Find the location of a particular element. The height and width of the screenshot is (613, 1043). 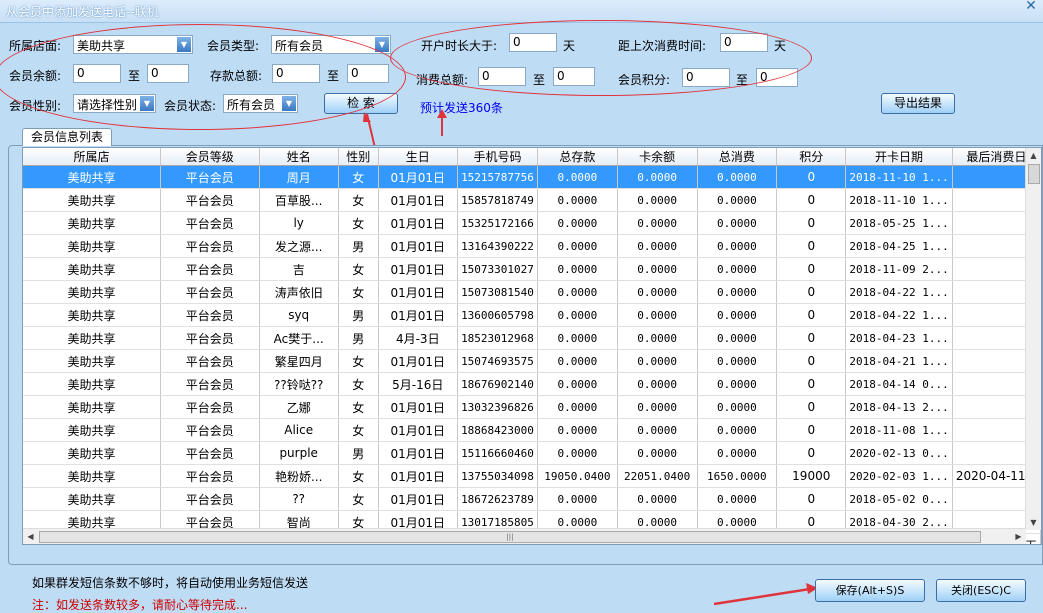

balance-to-input: 0 is located at coordinates (168, 73).